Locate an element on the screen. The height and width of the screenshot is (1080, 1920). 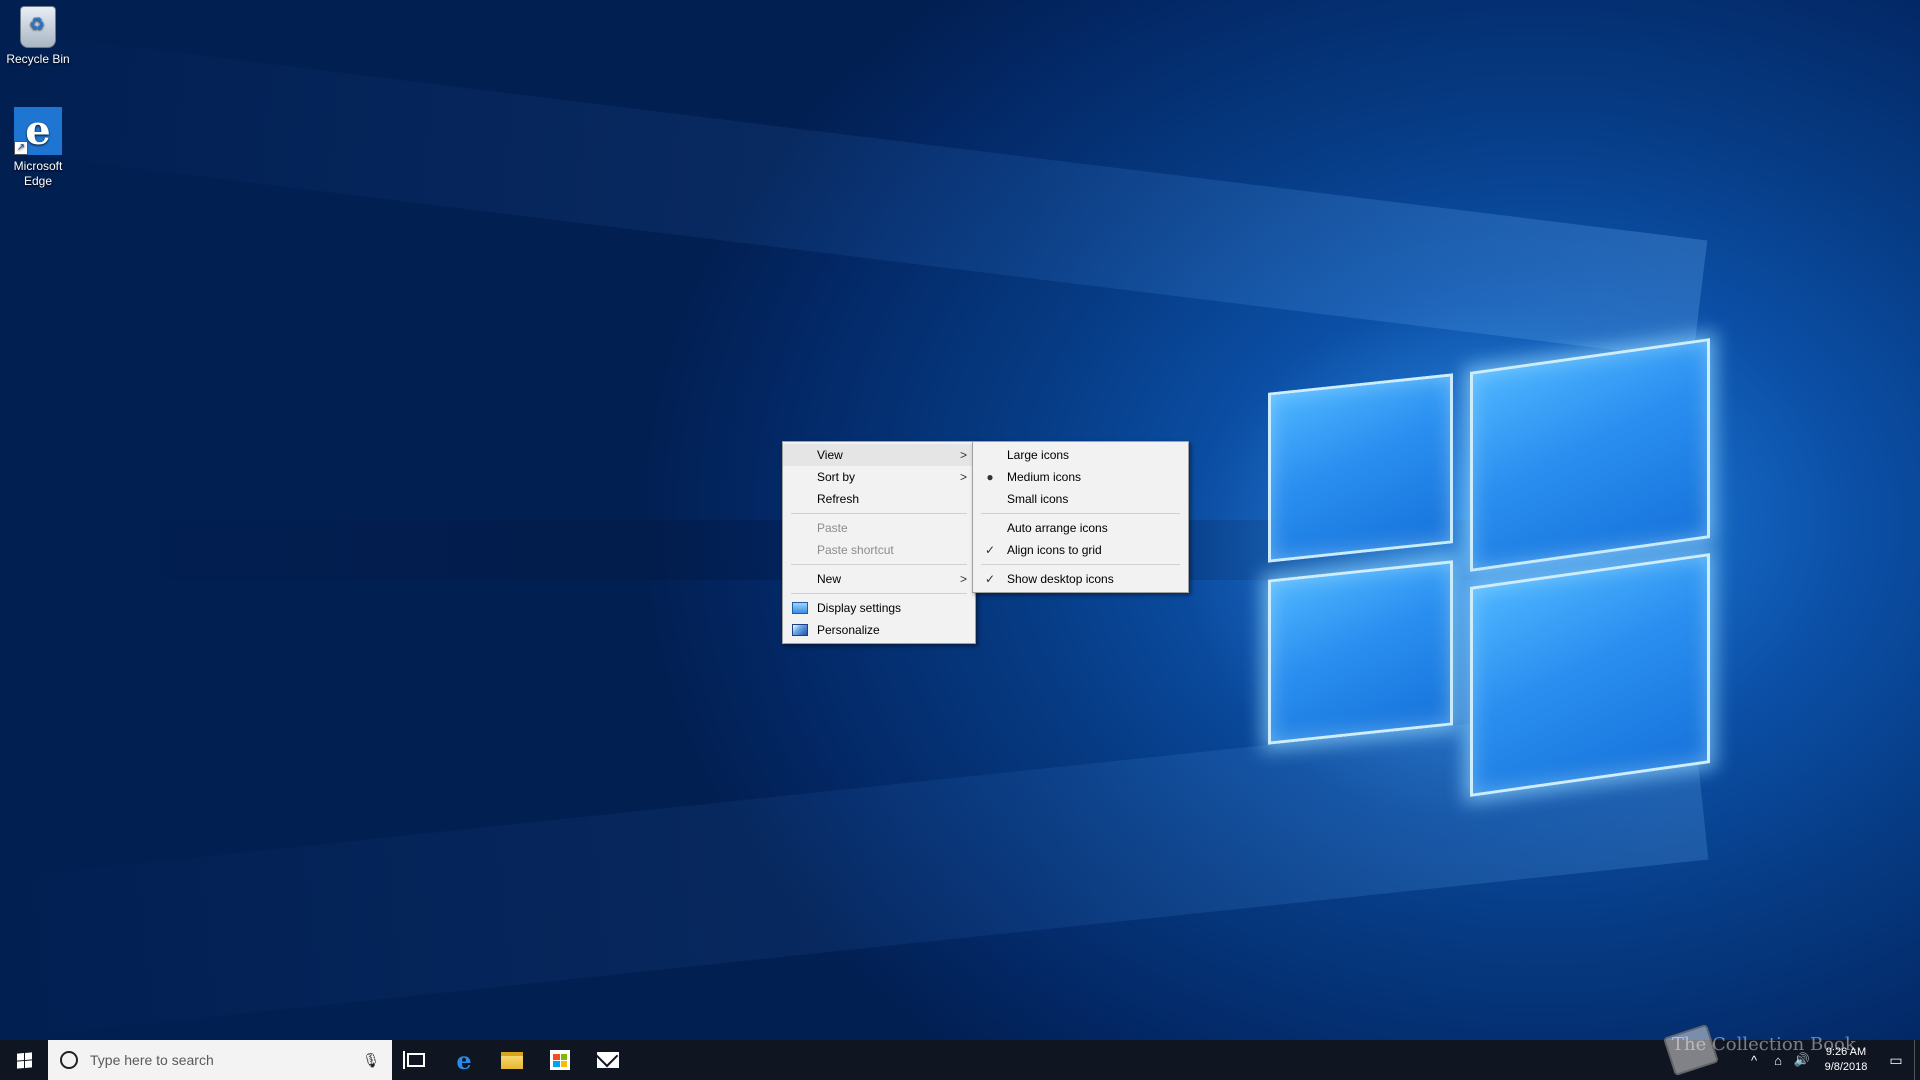
menu-item-label: Personalize is located at coordinates (848, 630).